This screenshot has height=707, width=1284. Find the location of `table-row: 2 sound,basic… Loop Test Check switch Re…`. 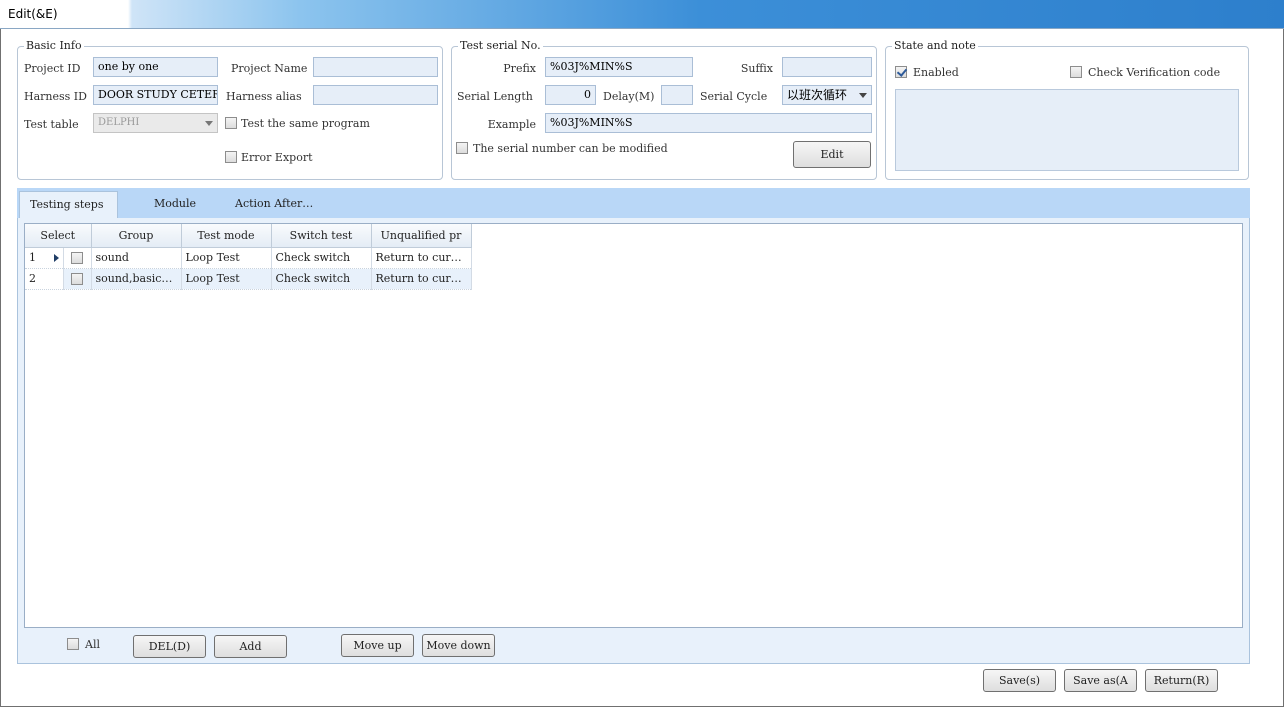

table-row: 2 sound,basic… Loop Test Check switch Re… is located at coordinates (248, 279).